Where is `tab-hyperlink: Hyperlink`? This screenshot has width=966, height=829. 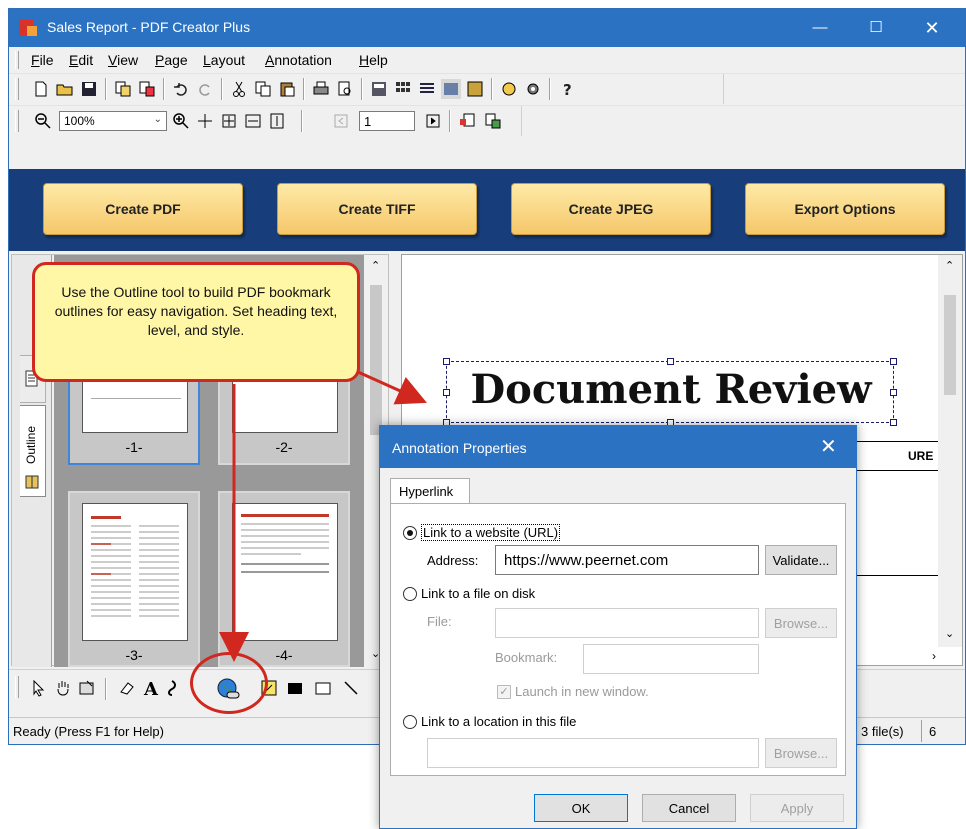
tab-hyperlink: Hyperlink is located at coordinates (430, 491).